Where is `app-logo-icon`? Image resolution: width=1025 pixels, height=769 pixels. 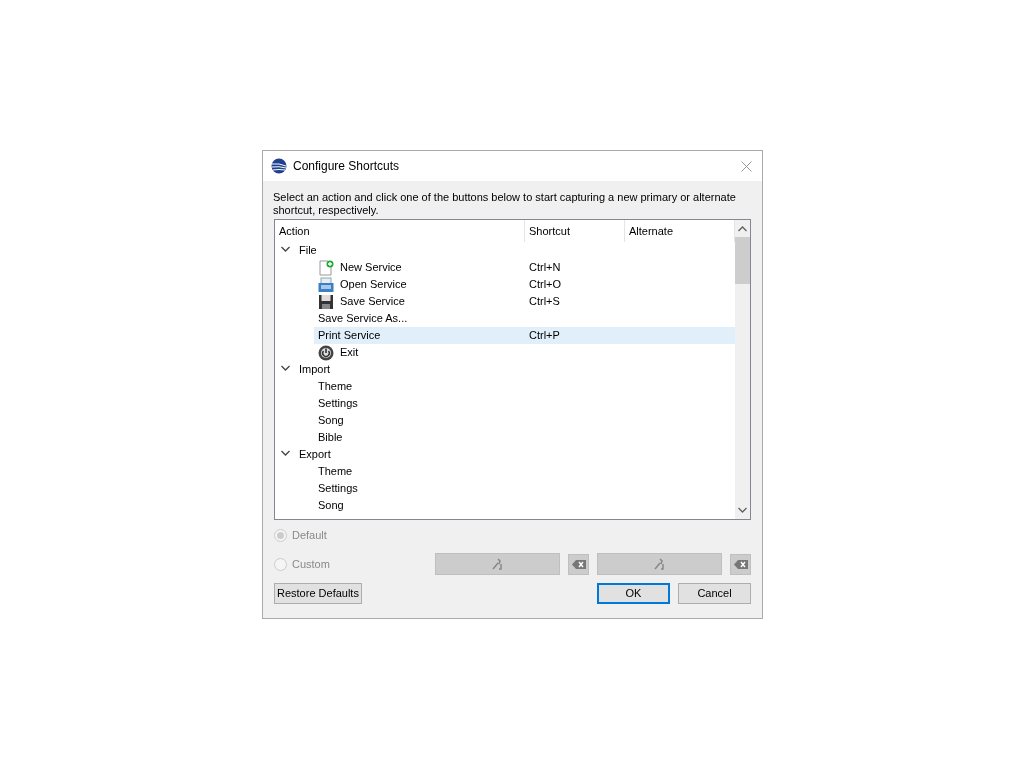 app-logo-icon is located at coordinates (279, 166).